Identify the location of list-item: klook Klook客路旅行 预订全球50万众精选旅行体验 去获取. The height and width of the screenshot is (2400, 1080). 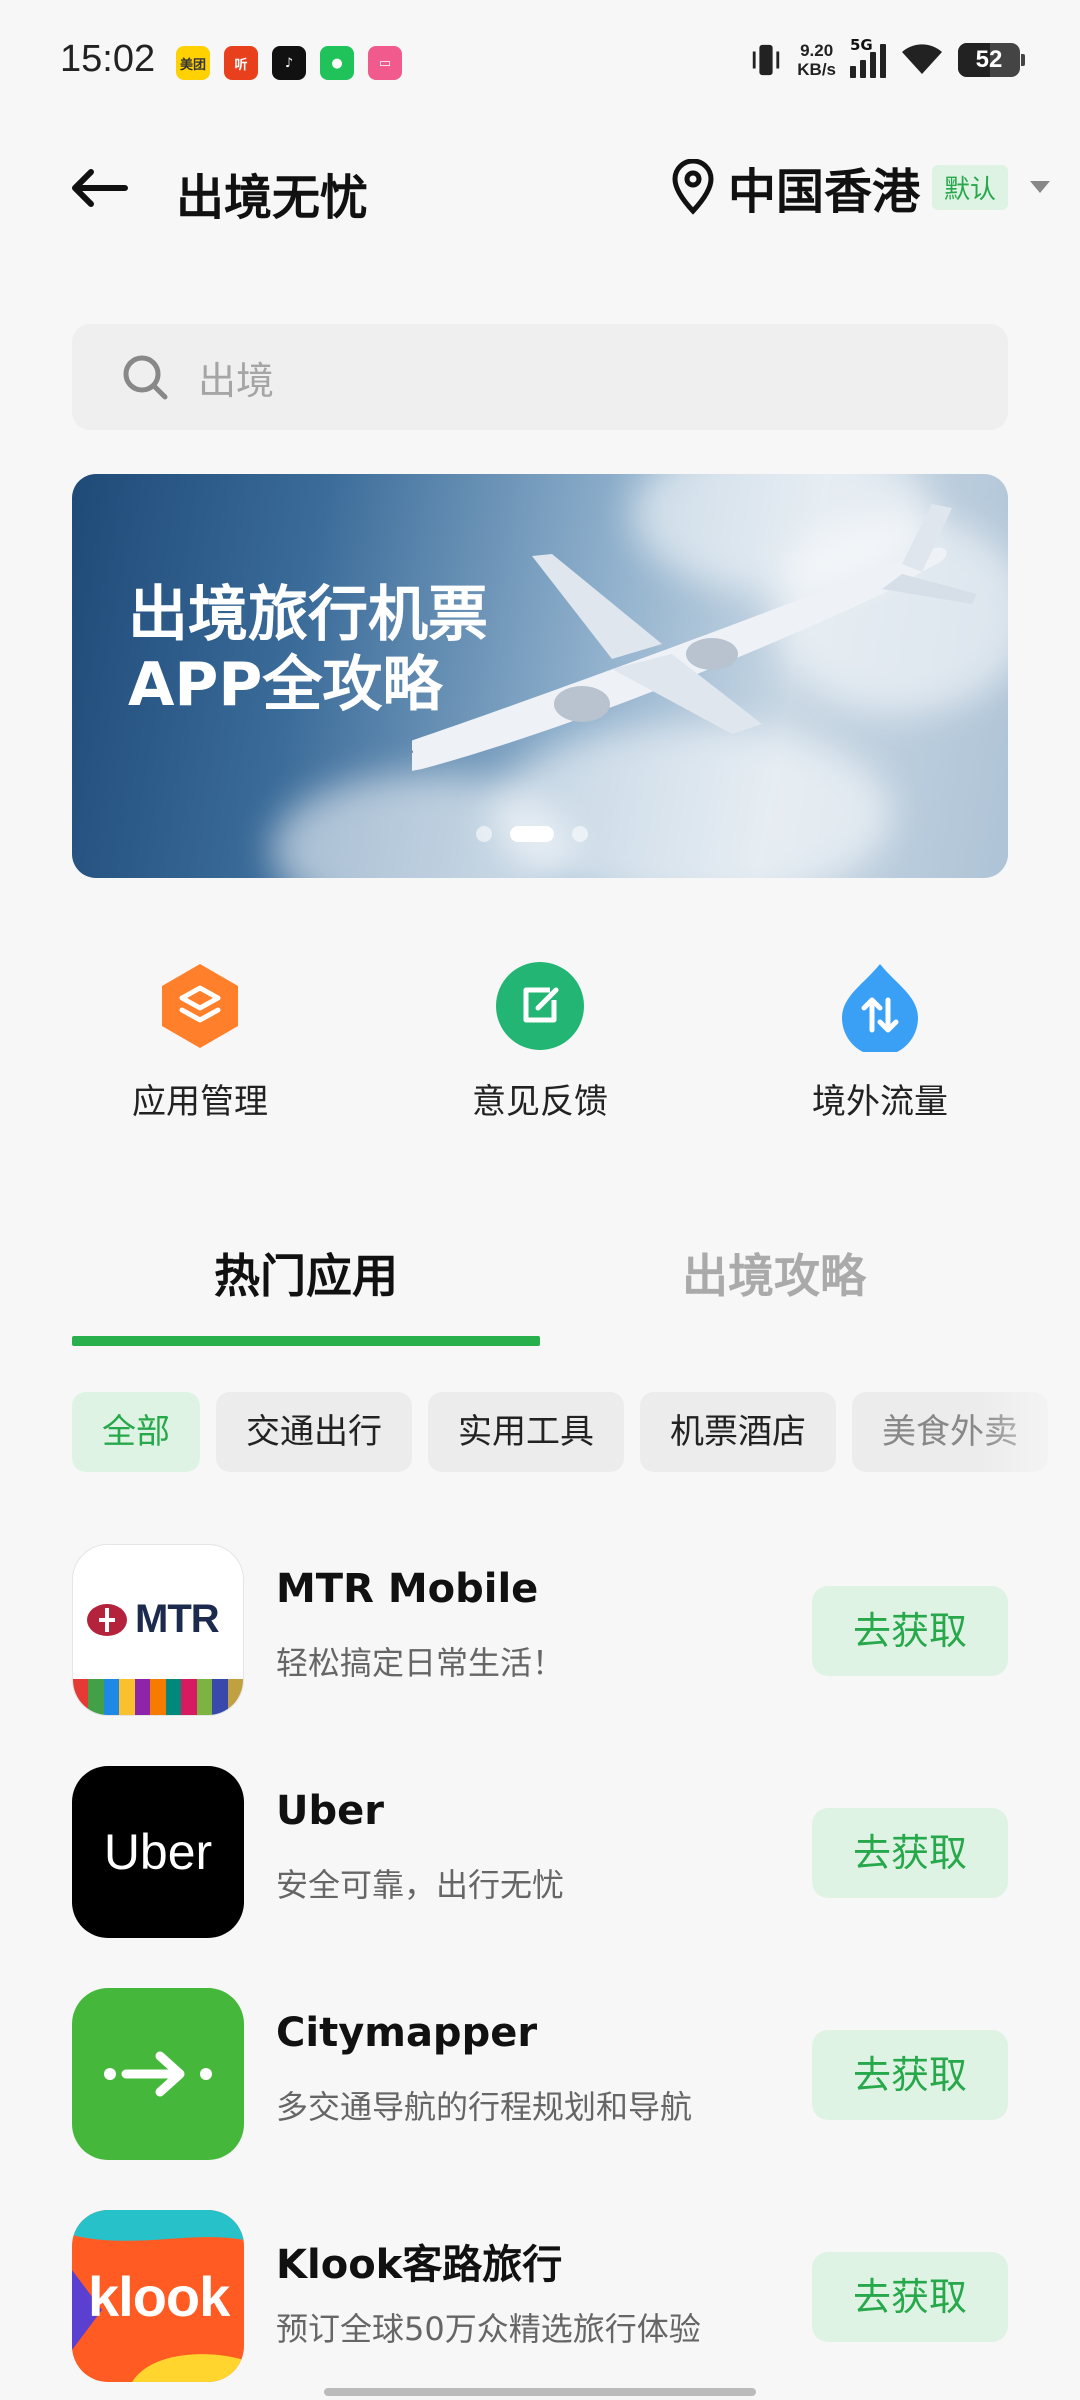
(540, 2305).